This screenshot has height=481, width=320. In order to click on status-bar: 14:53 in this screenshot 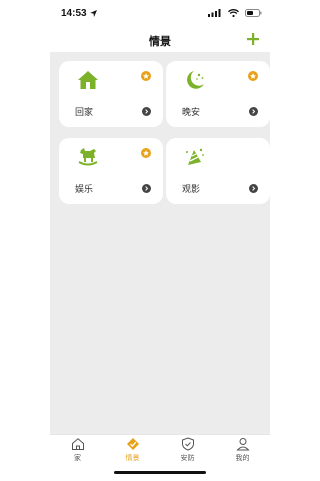, I will do `click(160, 13)`.